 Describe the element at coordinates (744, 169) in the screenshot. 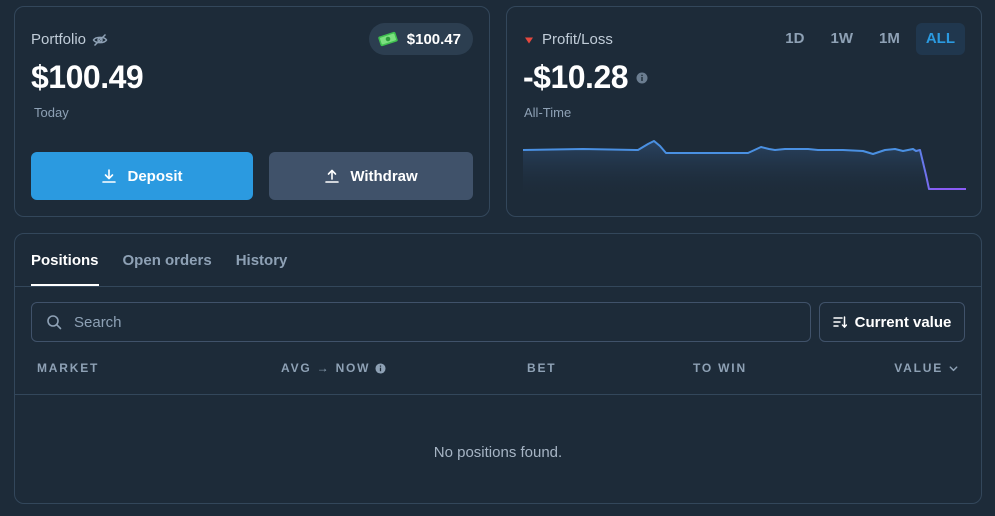

I see `profit-loss-chart` at that location.